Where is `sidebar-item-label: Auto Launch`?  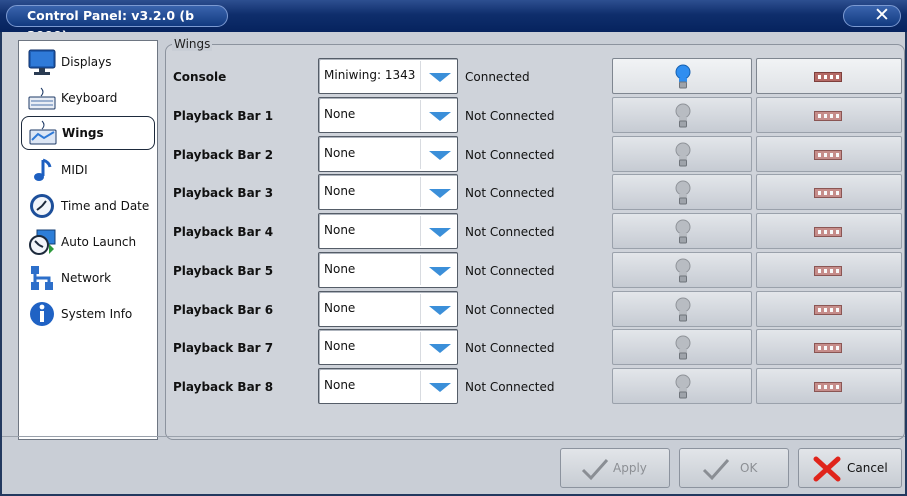
sidebar-item-label: Auto Launch is located at coordinates (99, 242).